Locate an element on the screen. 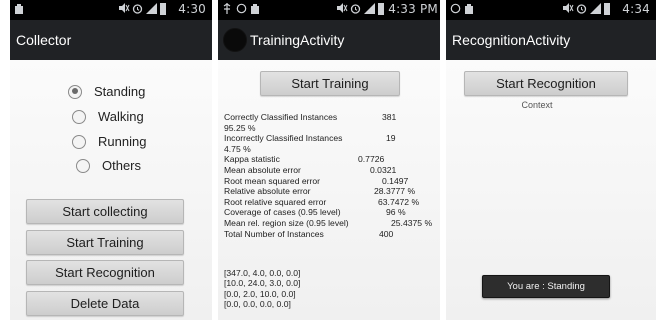 The height and width of the screenshot is (320, 656). radio-running: Running is located at coordinates (109, 141).